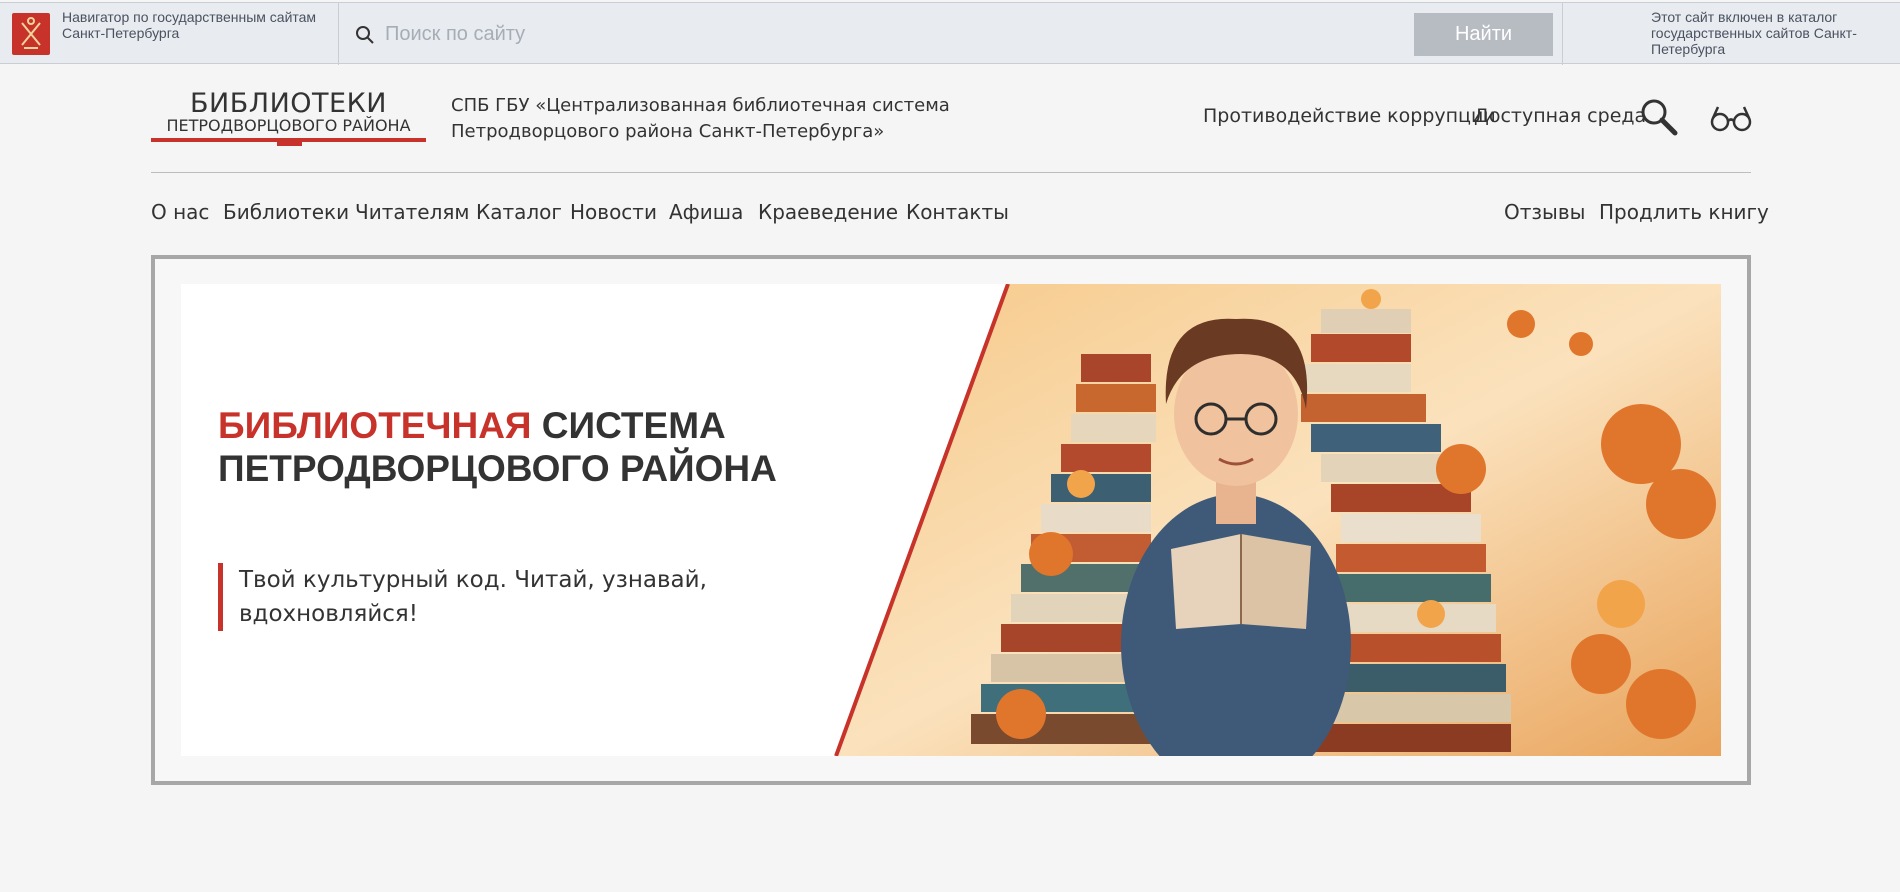  I want to click on accessible-environment-link: Доступная среда, so click(1560, 116).